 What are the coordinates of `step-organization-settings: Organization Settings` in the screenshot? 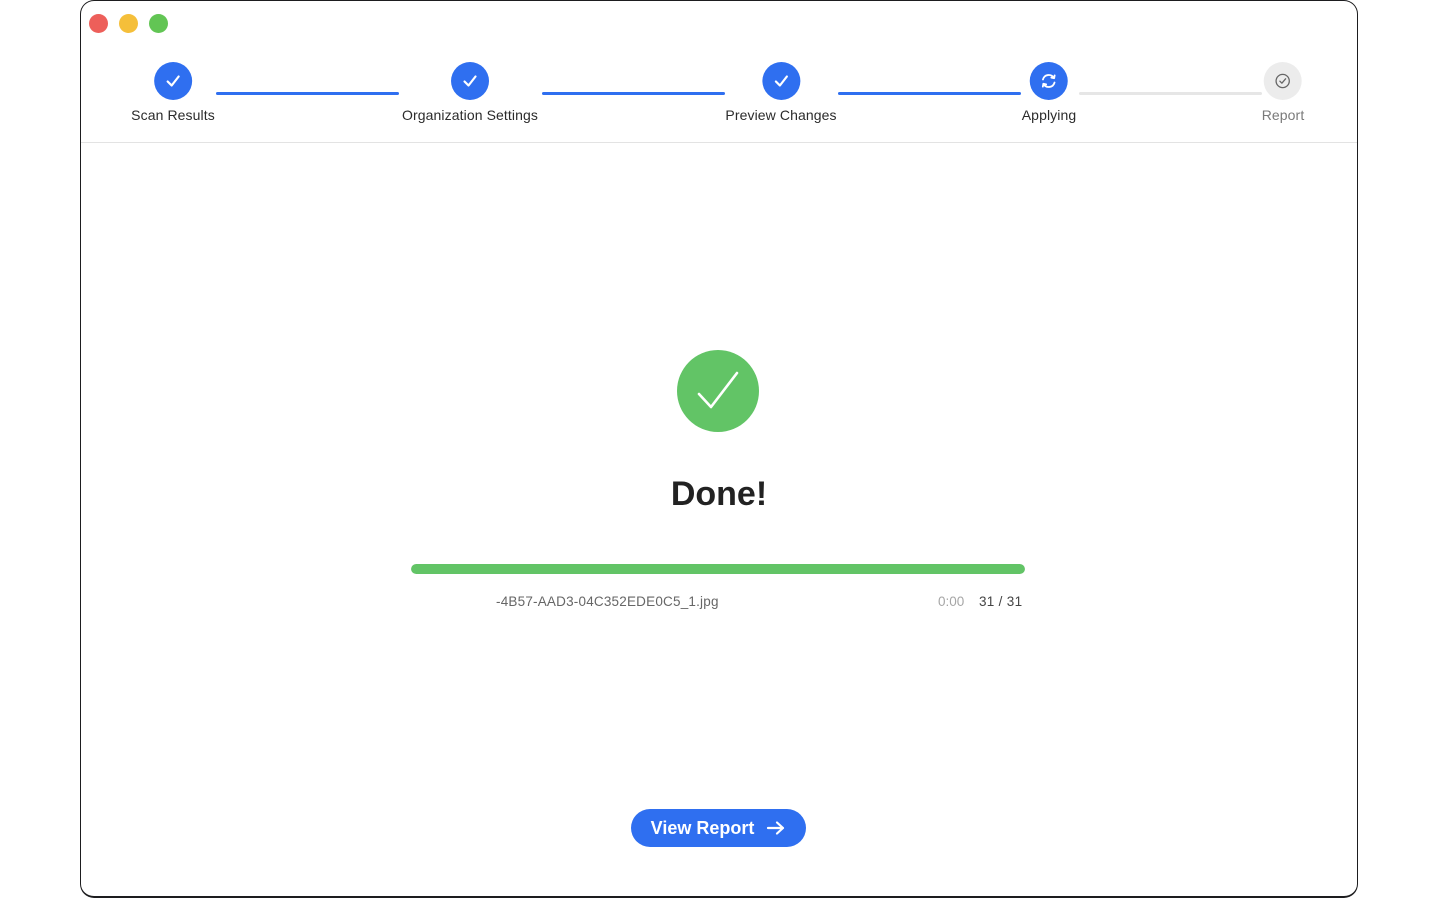 It's located at (470, 92).